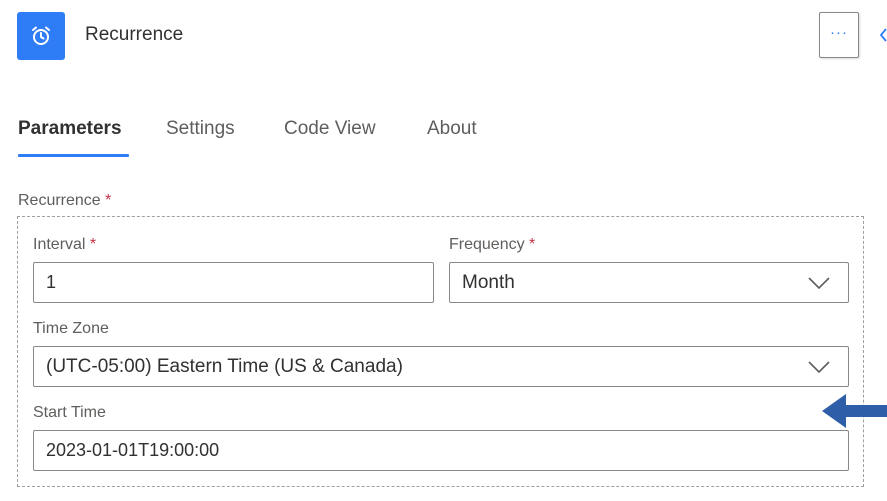 Image resolution: width=887 pixels, height=501 pixels. I want to click on frequency-value: Month, so click(488, 282).